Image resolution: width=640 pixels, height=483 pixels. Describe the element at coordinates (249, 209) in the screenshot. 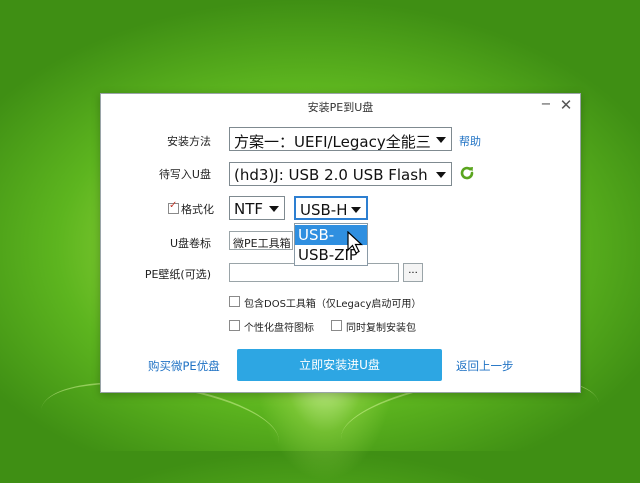

I see `filesystem-value: NTF` at that location.